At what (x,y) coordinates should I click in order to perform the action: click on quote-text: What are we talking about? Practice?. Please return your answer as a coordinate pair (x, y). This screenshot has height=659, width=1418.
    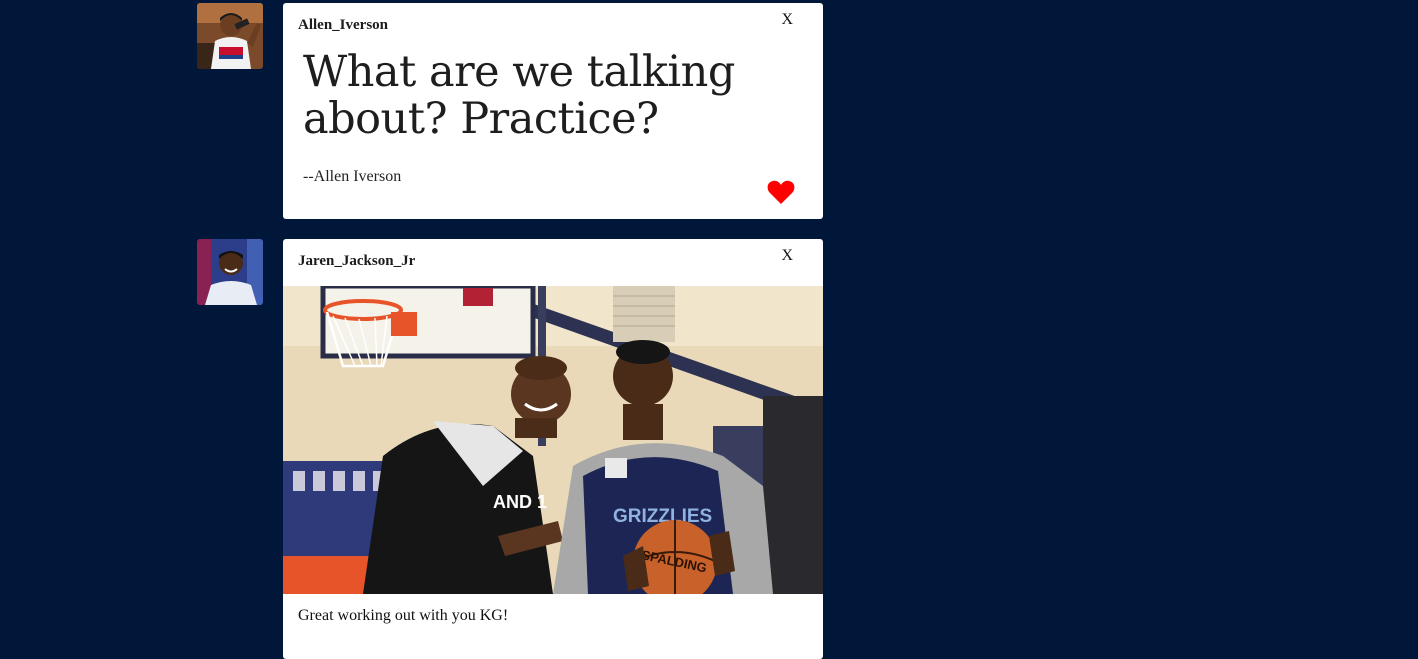
    Looking at the image, I should click on (519, 95).